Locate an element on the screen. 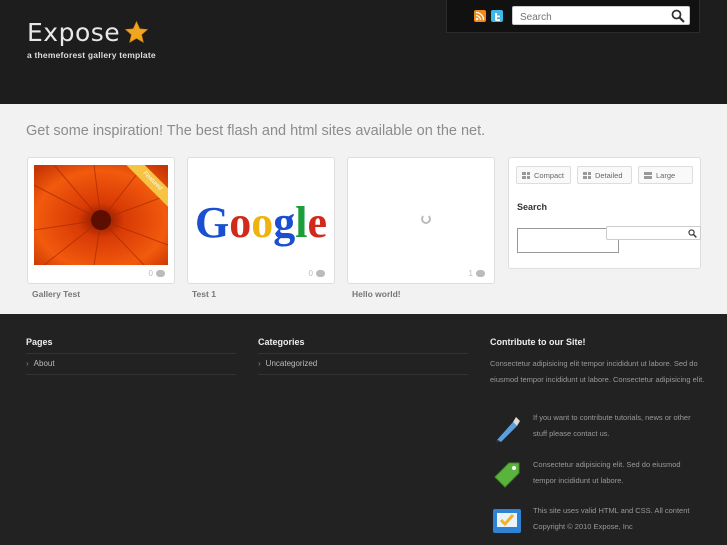 This screenshot has width=727, height=545. gallery-card: 1 is located at coordinates (421, 220).